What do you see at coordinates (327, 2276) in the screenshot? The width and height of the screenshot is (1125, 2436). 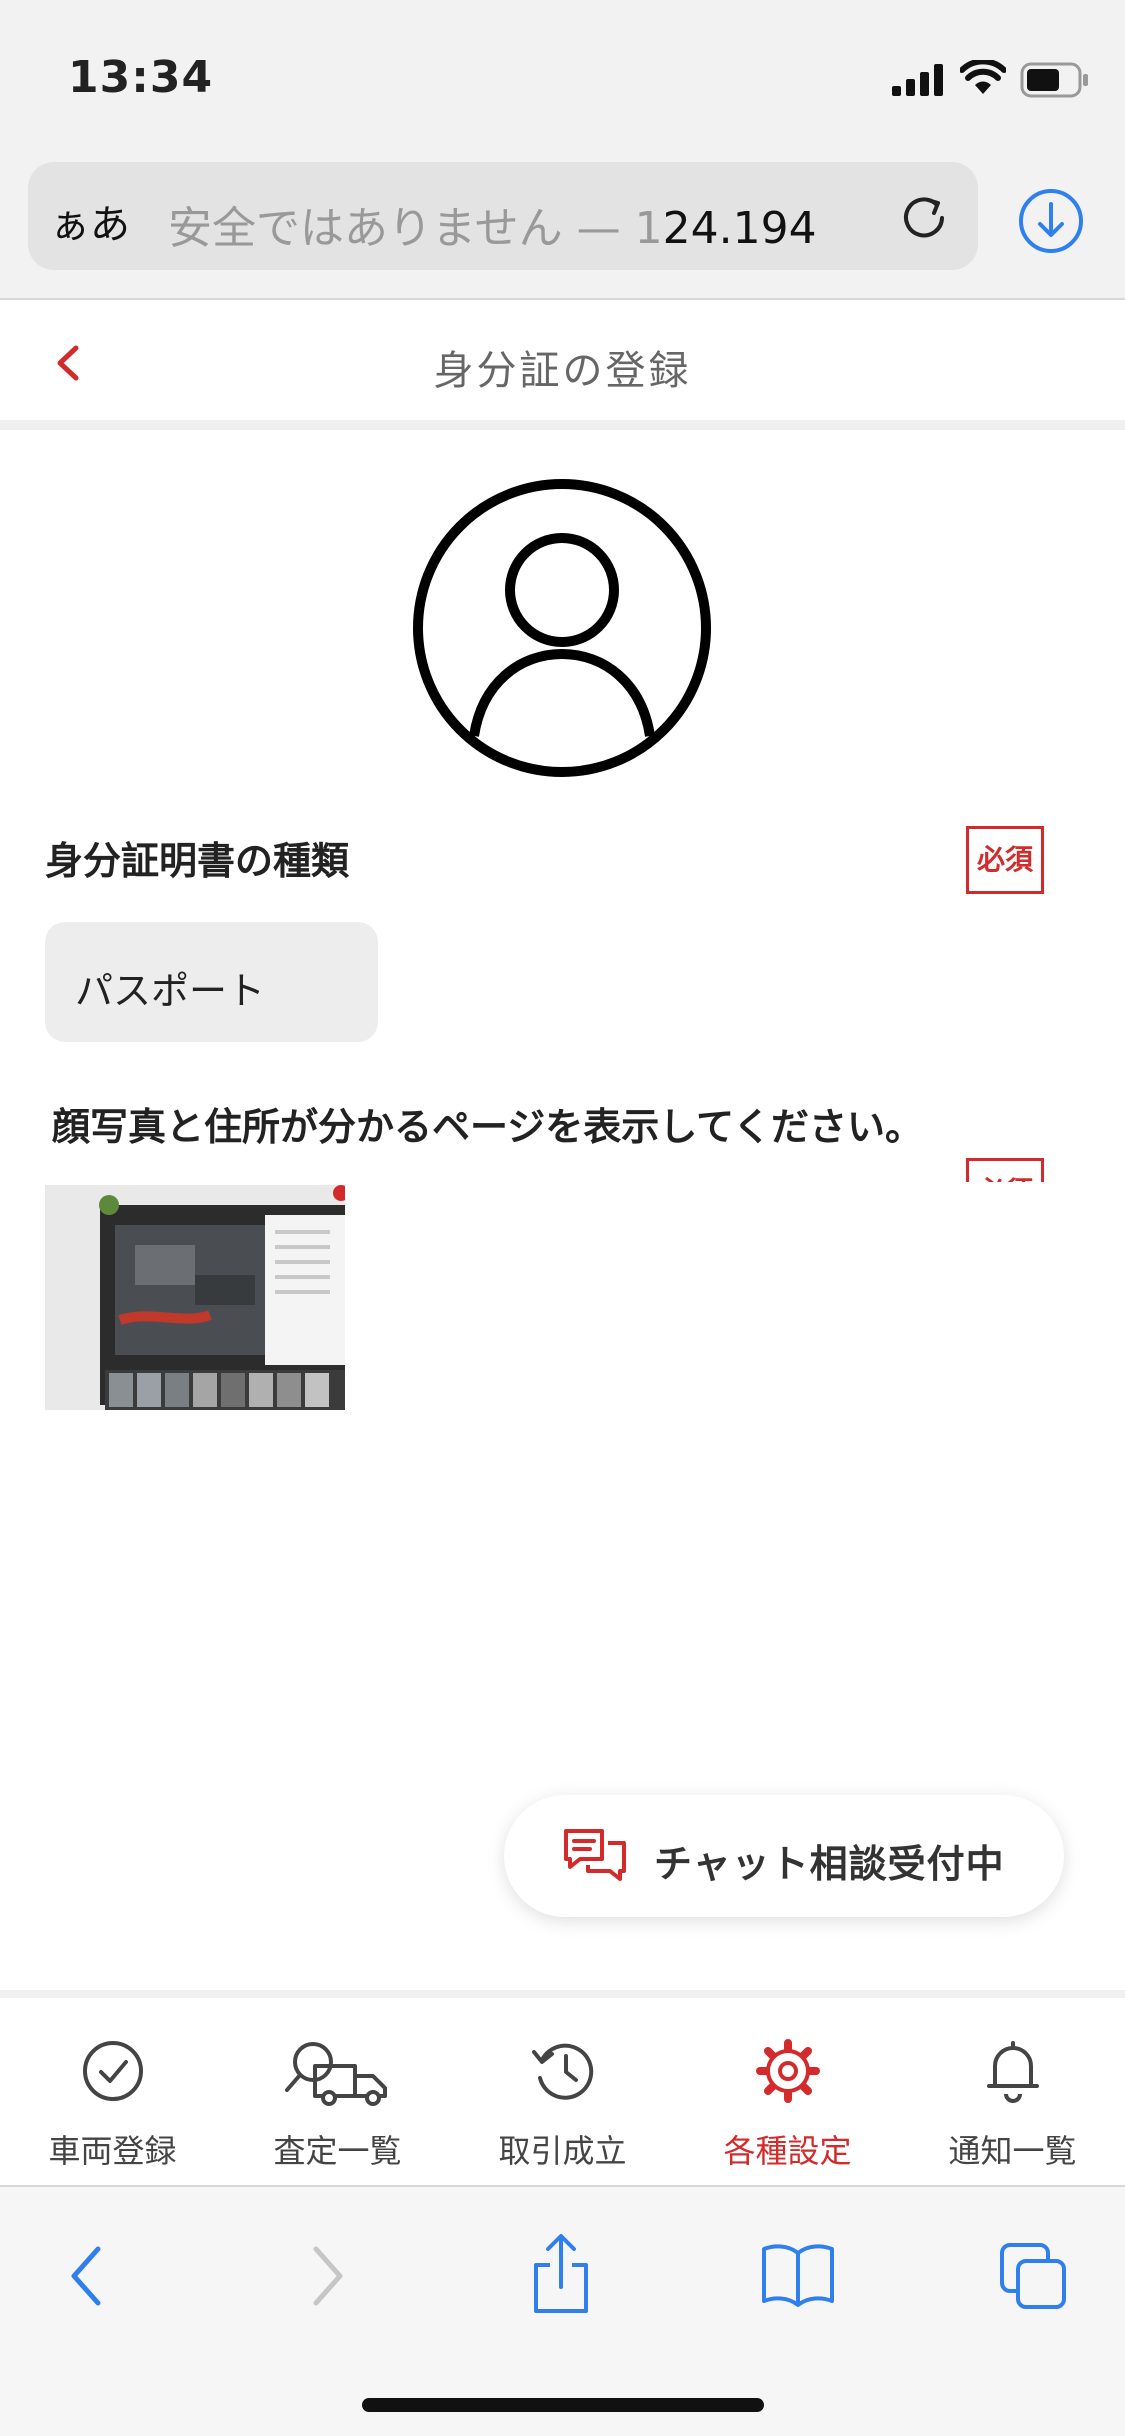 I see `browser-forward-icon` at bounding box center [327, 2276].